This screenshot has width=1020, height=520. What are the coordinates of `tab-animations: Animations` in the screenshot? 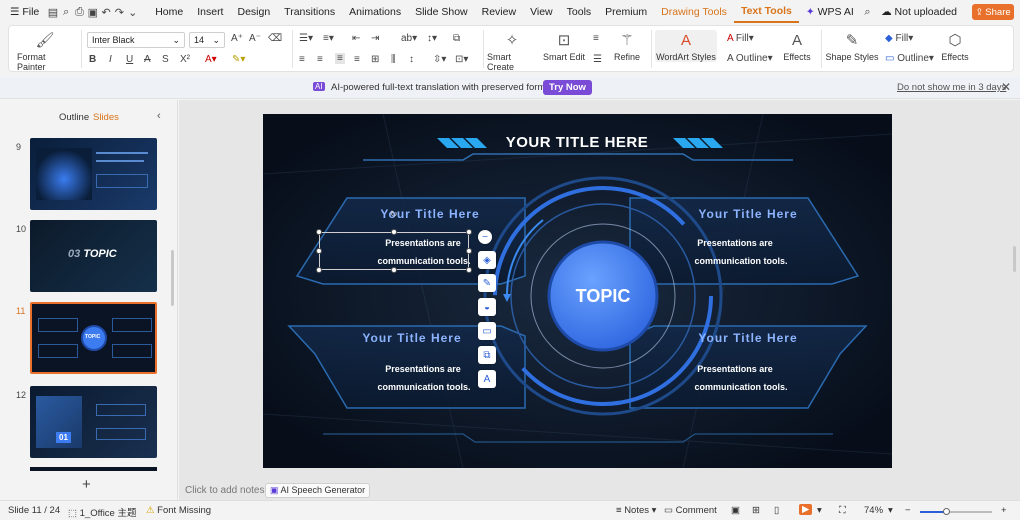 It's located at (375, 12).